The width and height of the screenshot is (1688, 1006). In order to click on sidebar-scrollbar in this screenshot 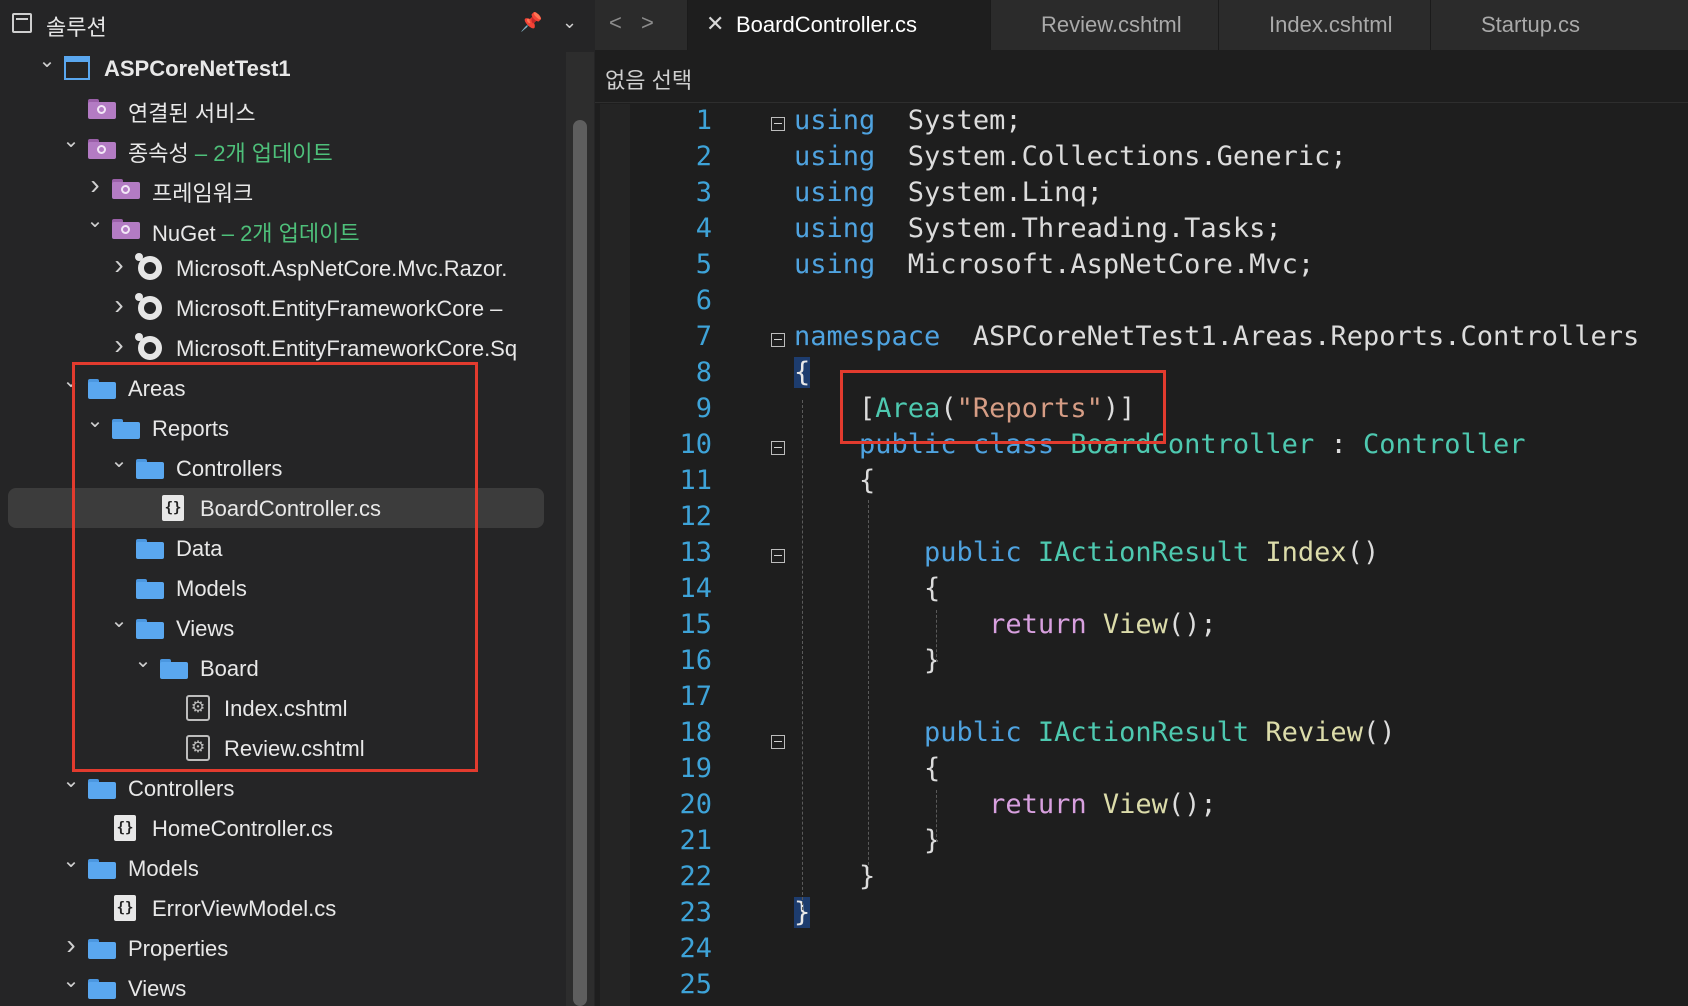, I will do `click(580, 529)`.